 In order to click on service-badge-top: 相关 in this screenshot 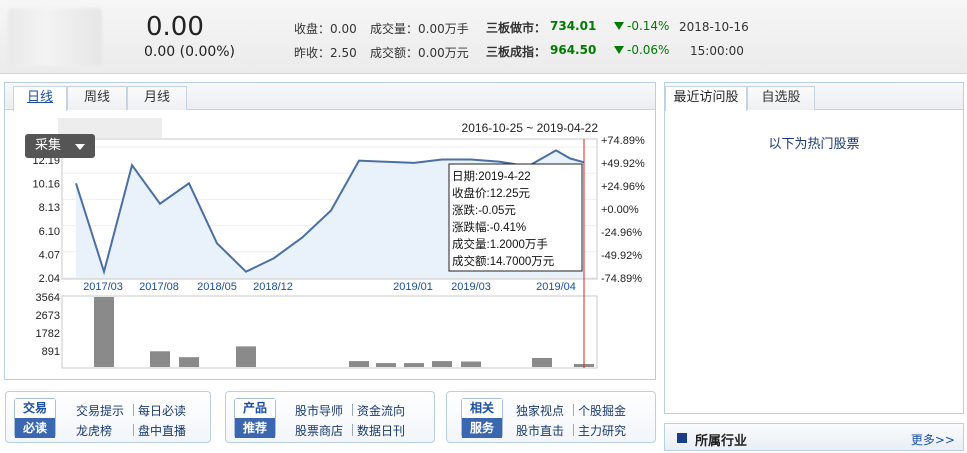, I will do `click(482, 408)`.